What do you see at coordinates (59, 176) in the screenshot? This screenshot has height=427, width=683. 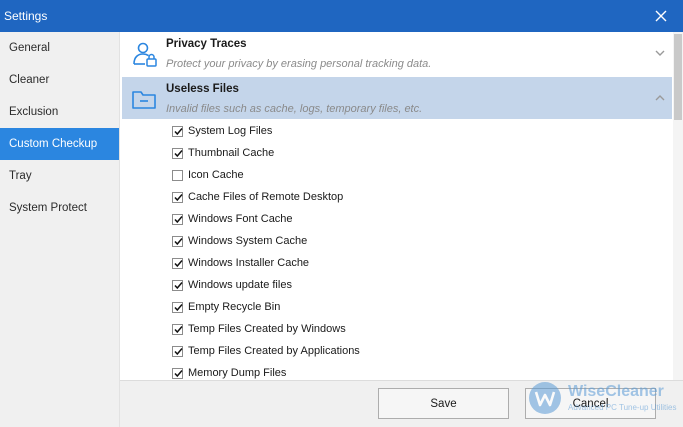 I see `sidebar-item-tray: Tray` at bounding box center [59, 176].